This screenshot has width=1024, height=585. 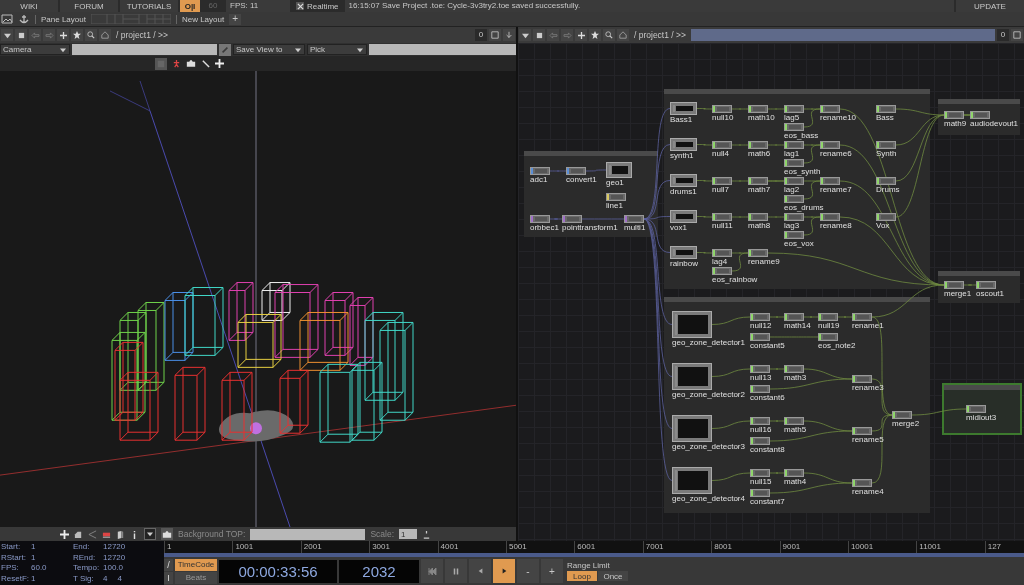 What do you see at coordinates (142, 35) in the screenshot?
I see `network-path: / project1 / >>` at bounding box center [142, 35].